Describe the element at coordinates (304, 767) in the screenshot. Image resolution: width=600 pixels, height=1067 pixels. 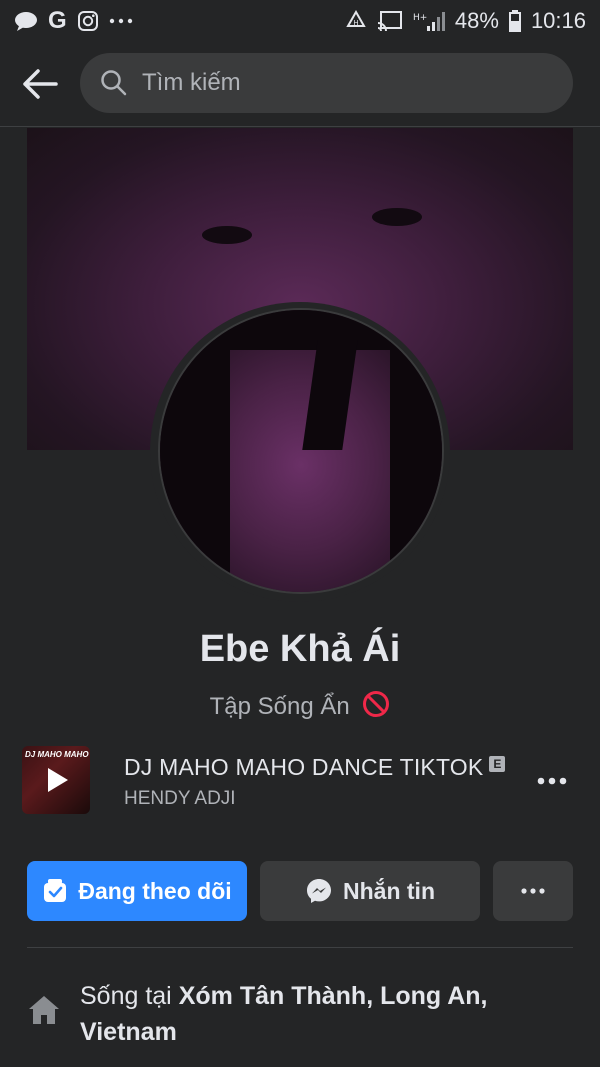
I see `song-title-text: DJ MAHO MAHO DANCE TIKTOK` at that location.